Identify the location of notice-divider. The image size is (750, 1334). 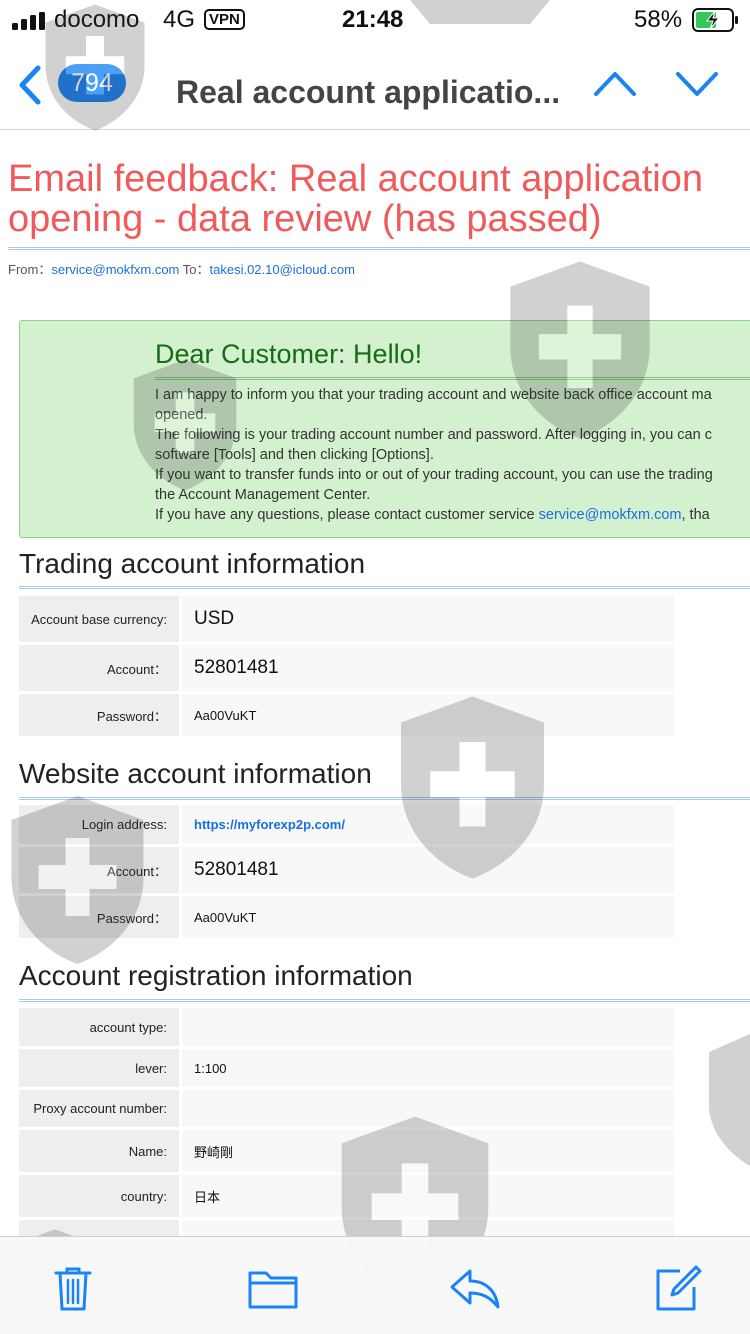
(452, 378).